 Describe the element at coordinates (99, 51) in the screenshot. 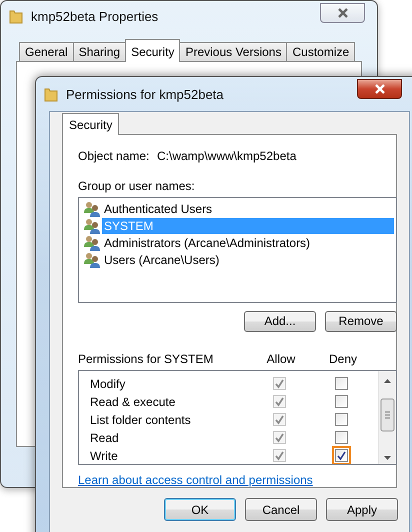

I see `tab: Sharing` at that location.